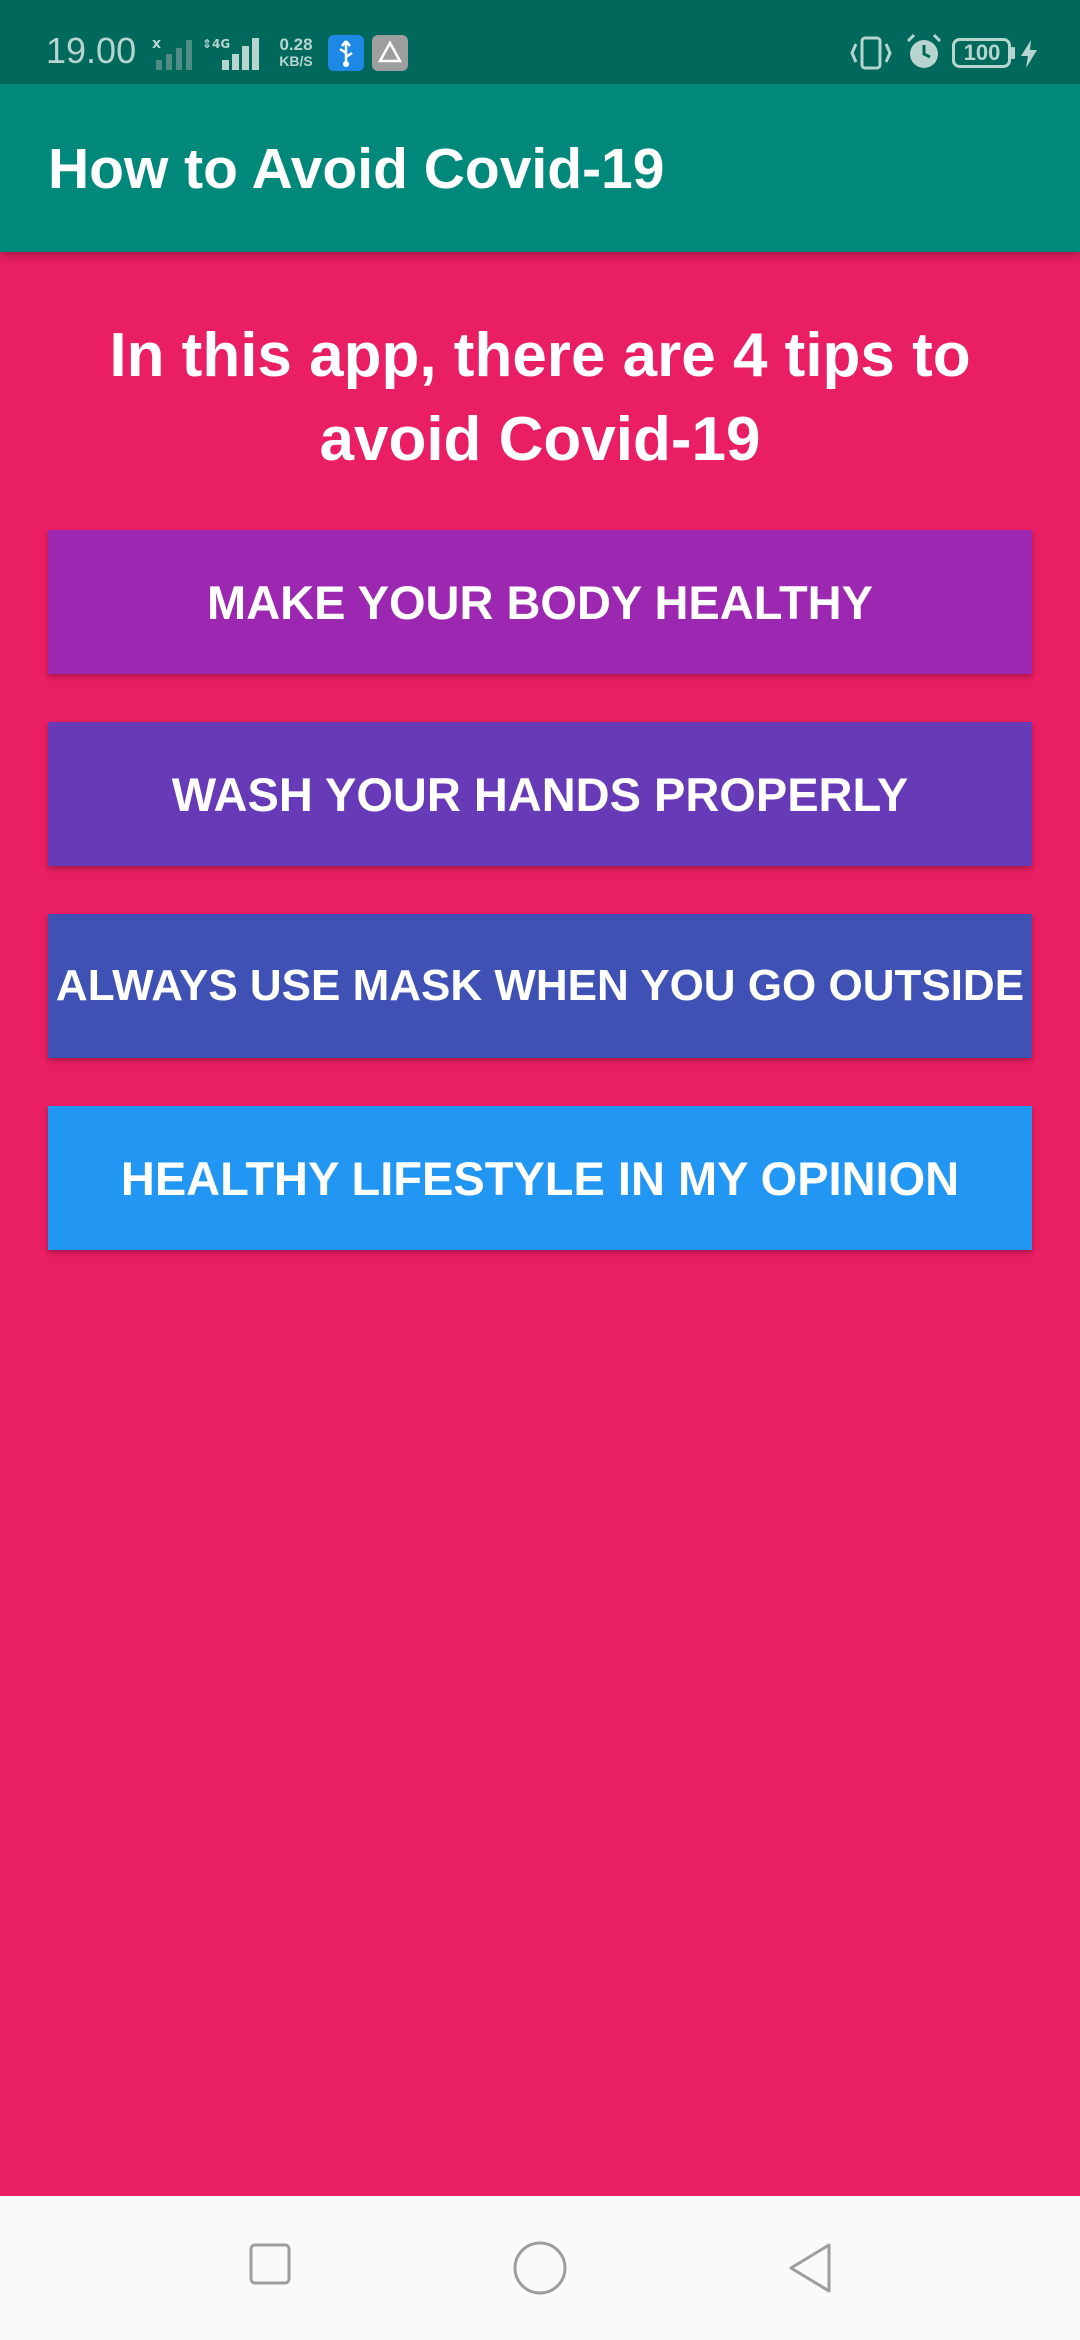 This screenshot has height=2340, width=1080. What do you see at coordinates (540, 1178) in the screenshot?
I see `healthy-lifestyle-button: HEALTHY LIFESTYLE IN MY OPINION` at bounding box center [540, 1178].